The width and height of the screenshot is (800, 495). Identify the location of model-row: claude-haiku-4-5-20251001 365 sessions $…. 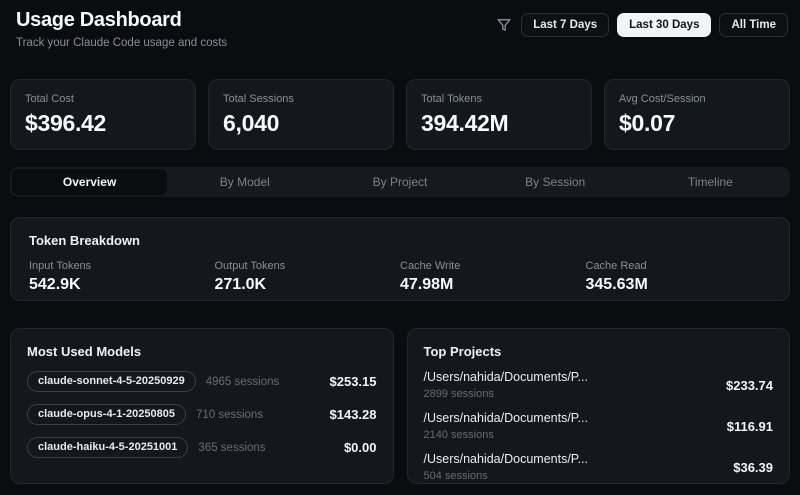
(202, 447).